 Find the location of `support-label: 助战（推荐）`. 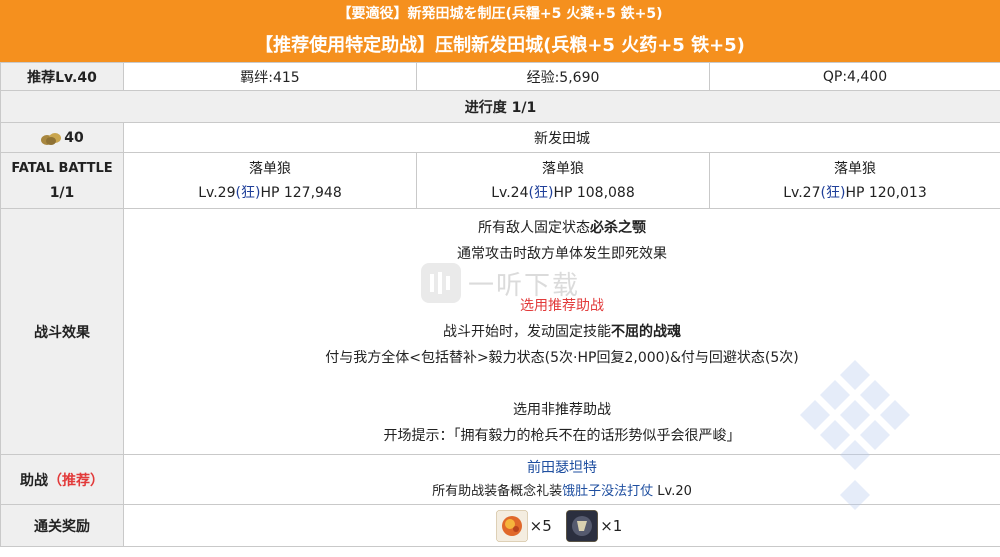

support-label: 助战（推荐） is located at coordinates (62, 479).